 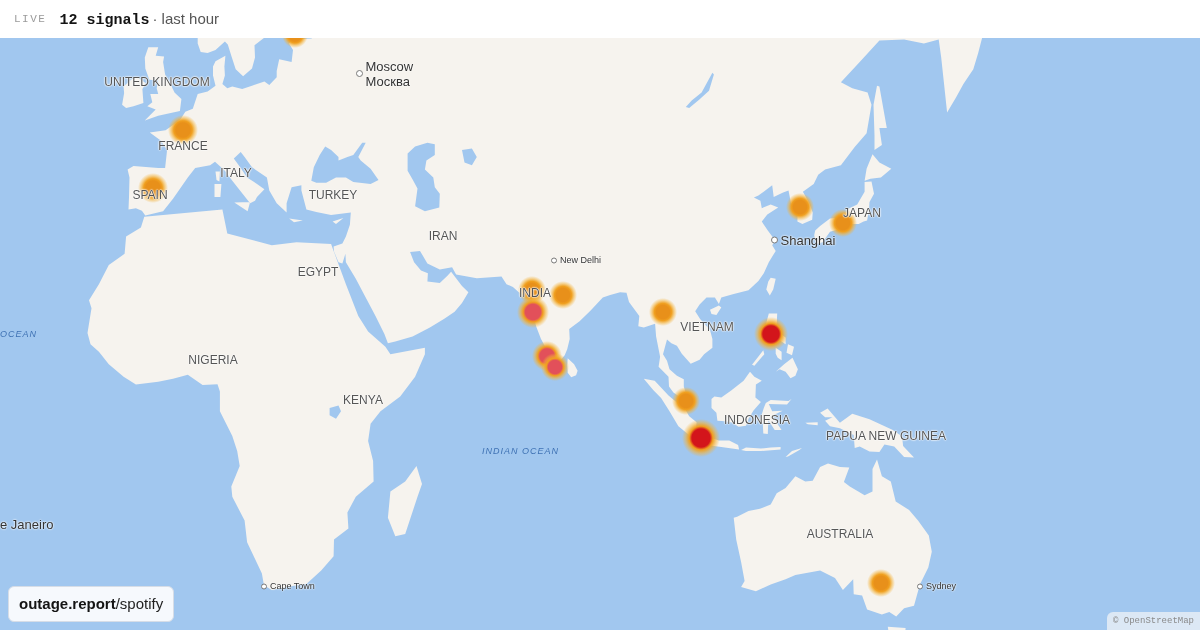 I want to click on city-label: e Janeiro, so click(x=27, y=524).